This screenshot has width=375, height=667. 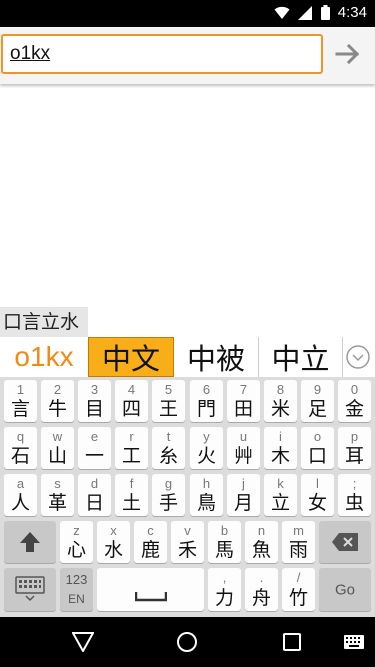 I want to click on backspace-icon, so click(x=345, y=542).